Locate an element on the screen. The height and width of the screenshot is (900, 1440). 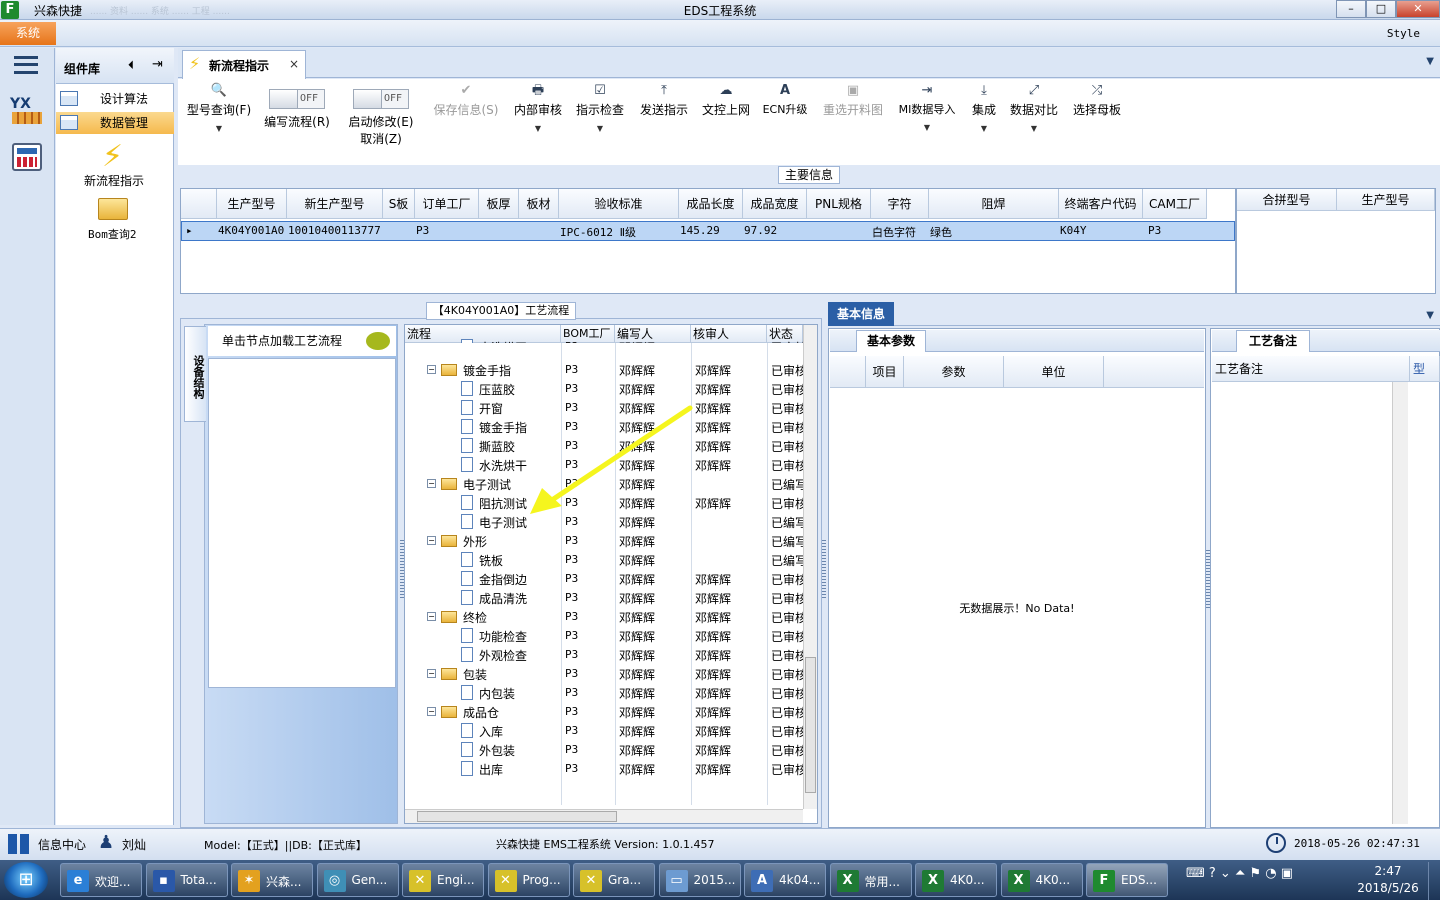
tree-leaf-row: 出库 P3 邓辉辉 邓辉辉 已审核 is located at coordinates (604, 768).